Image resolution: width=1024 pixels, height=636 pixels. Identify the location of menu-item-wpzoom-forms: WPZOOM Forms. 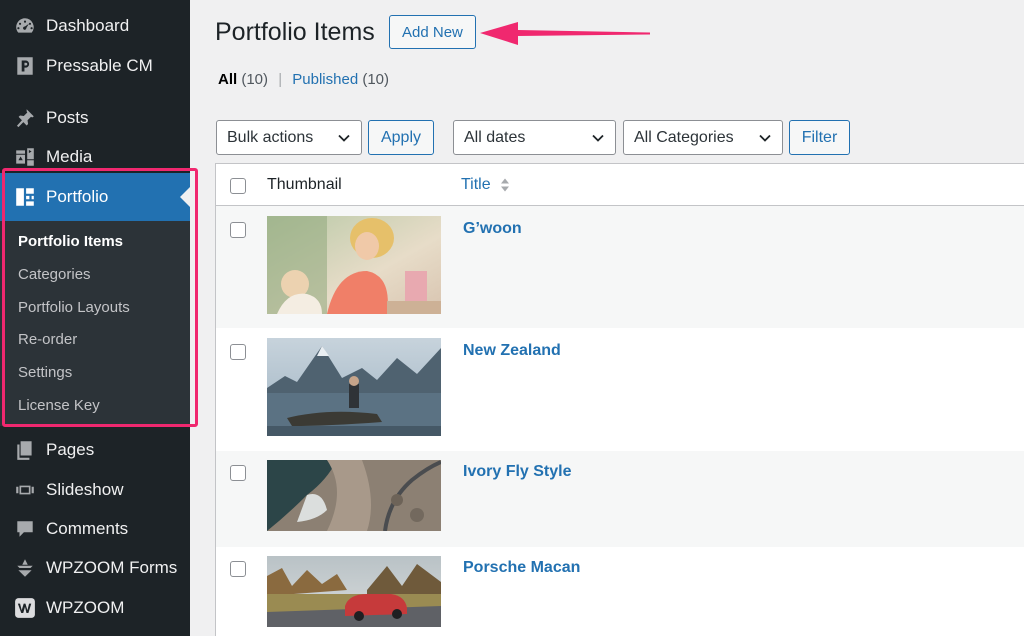
(95, 568).